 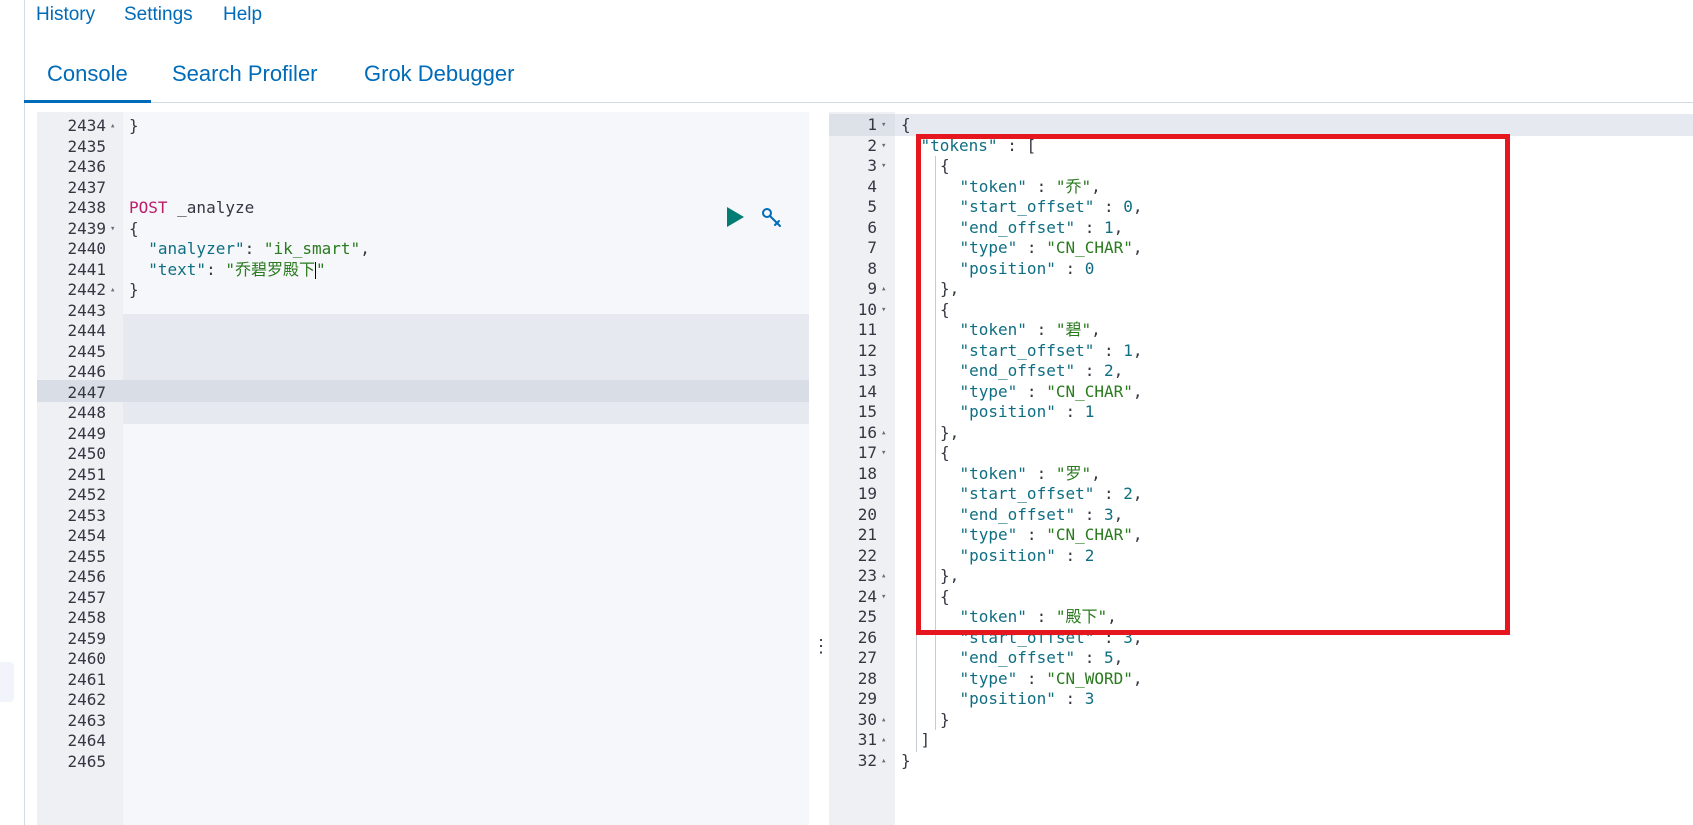 What do you see at coordinates (86, 761) in the screenshot?
I see `line-number: 2465` at bounding box center [86, 761].